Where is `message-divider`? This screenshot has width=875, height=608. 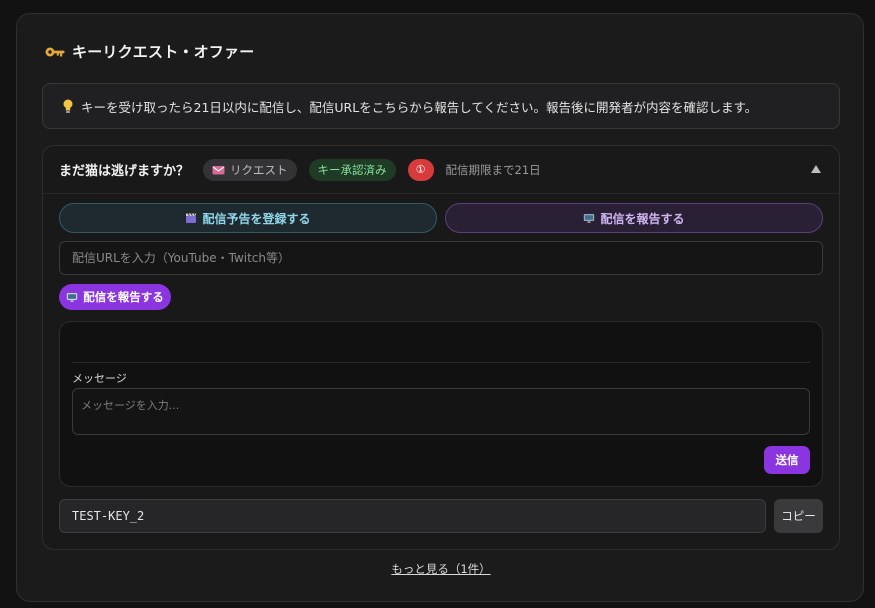 message-divider is located at coordinates (441, 362).